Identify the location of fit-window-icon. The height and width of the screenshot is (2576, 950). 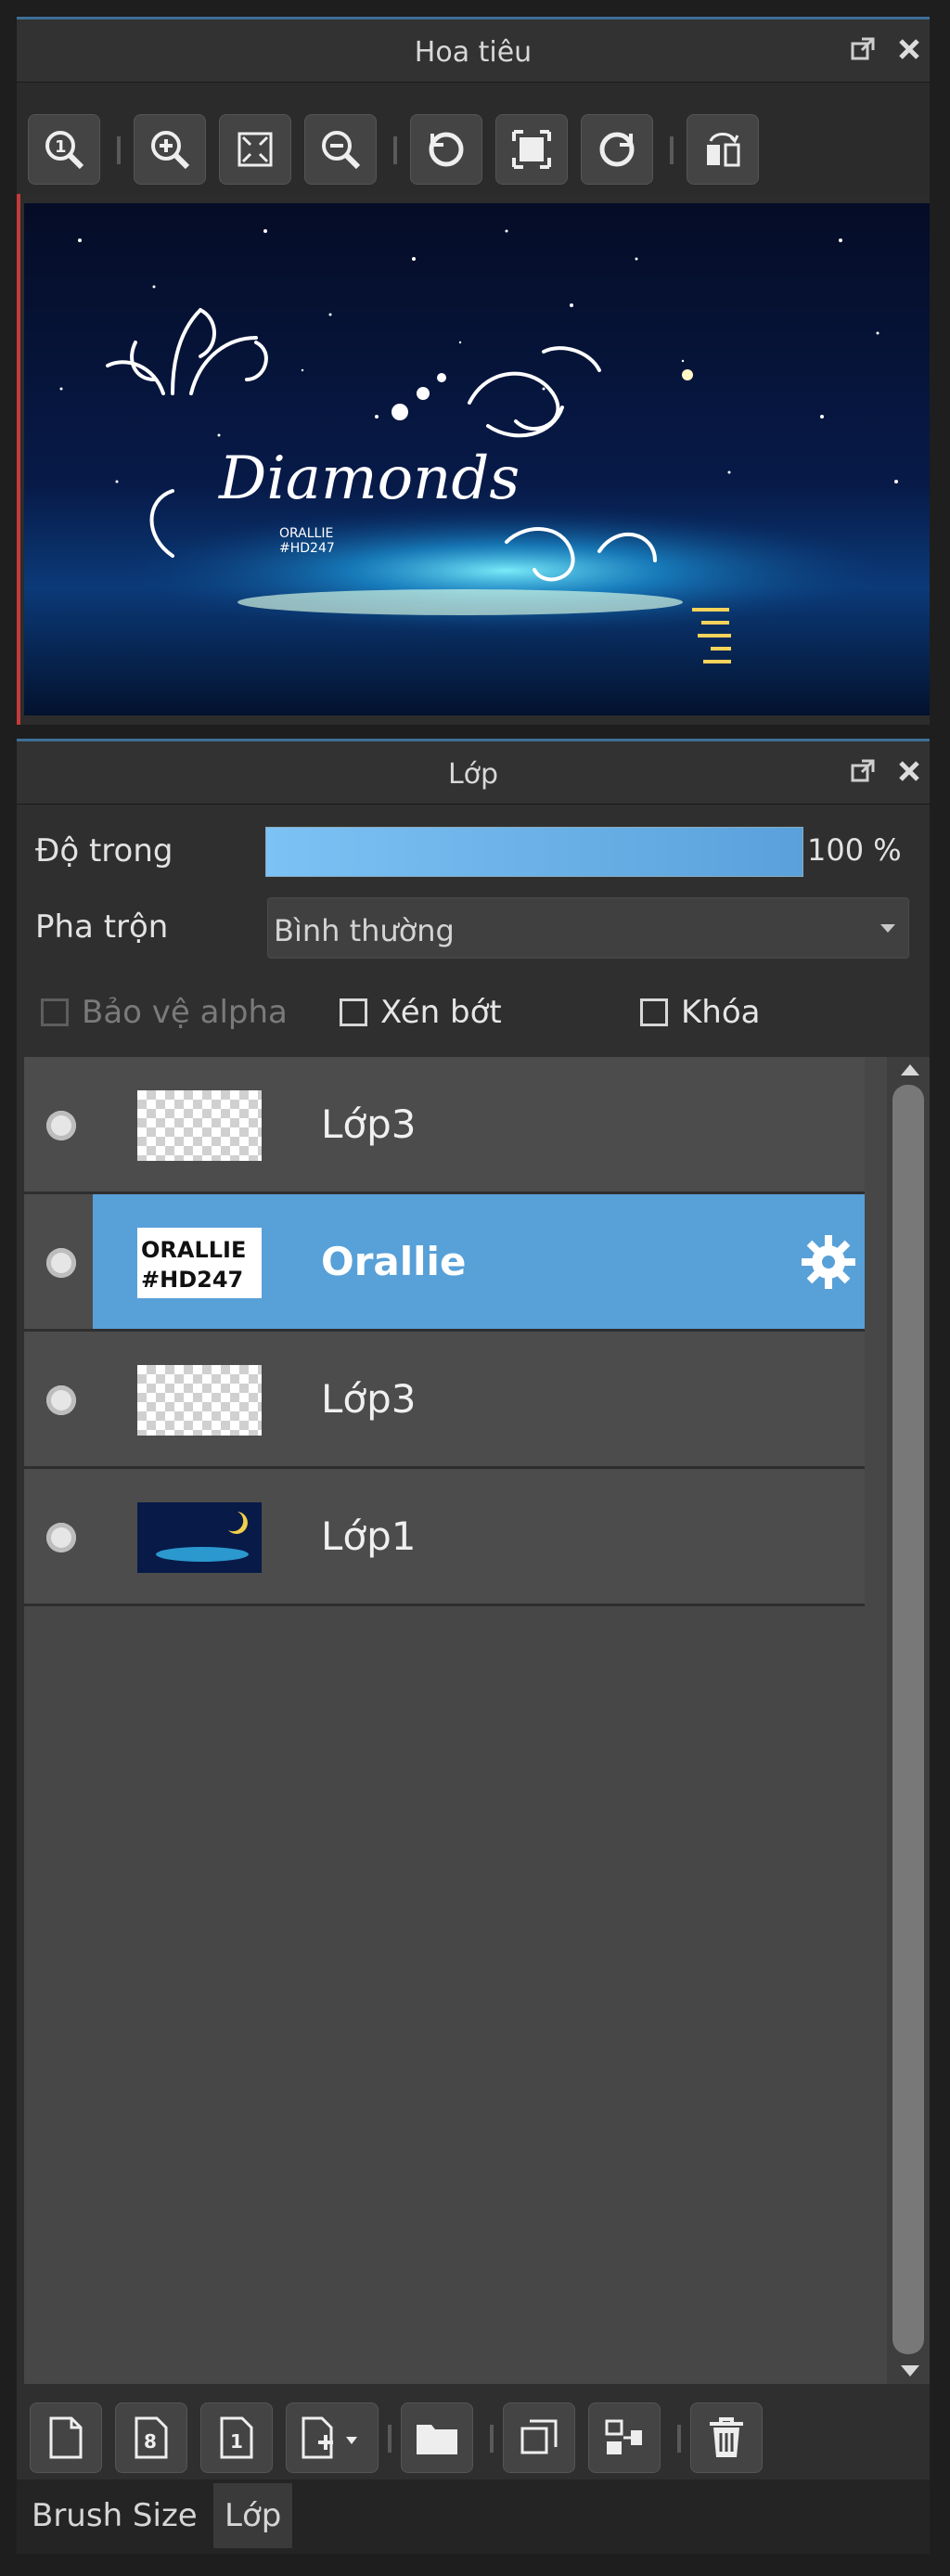
(255, 149).